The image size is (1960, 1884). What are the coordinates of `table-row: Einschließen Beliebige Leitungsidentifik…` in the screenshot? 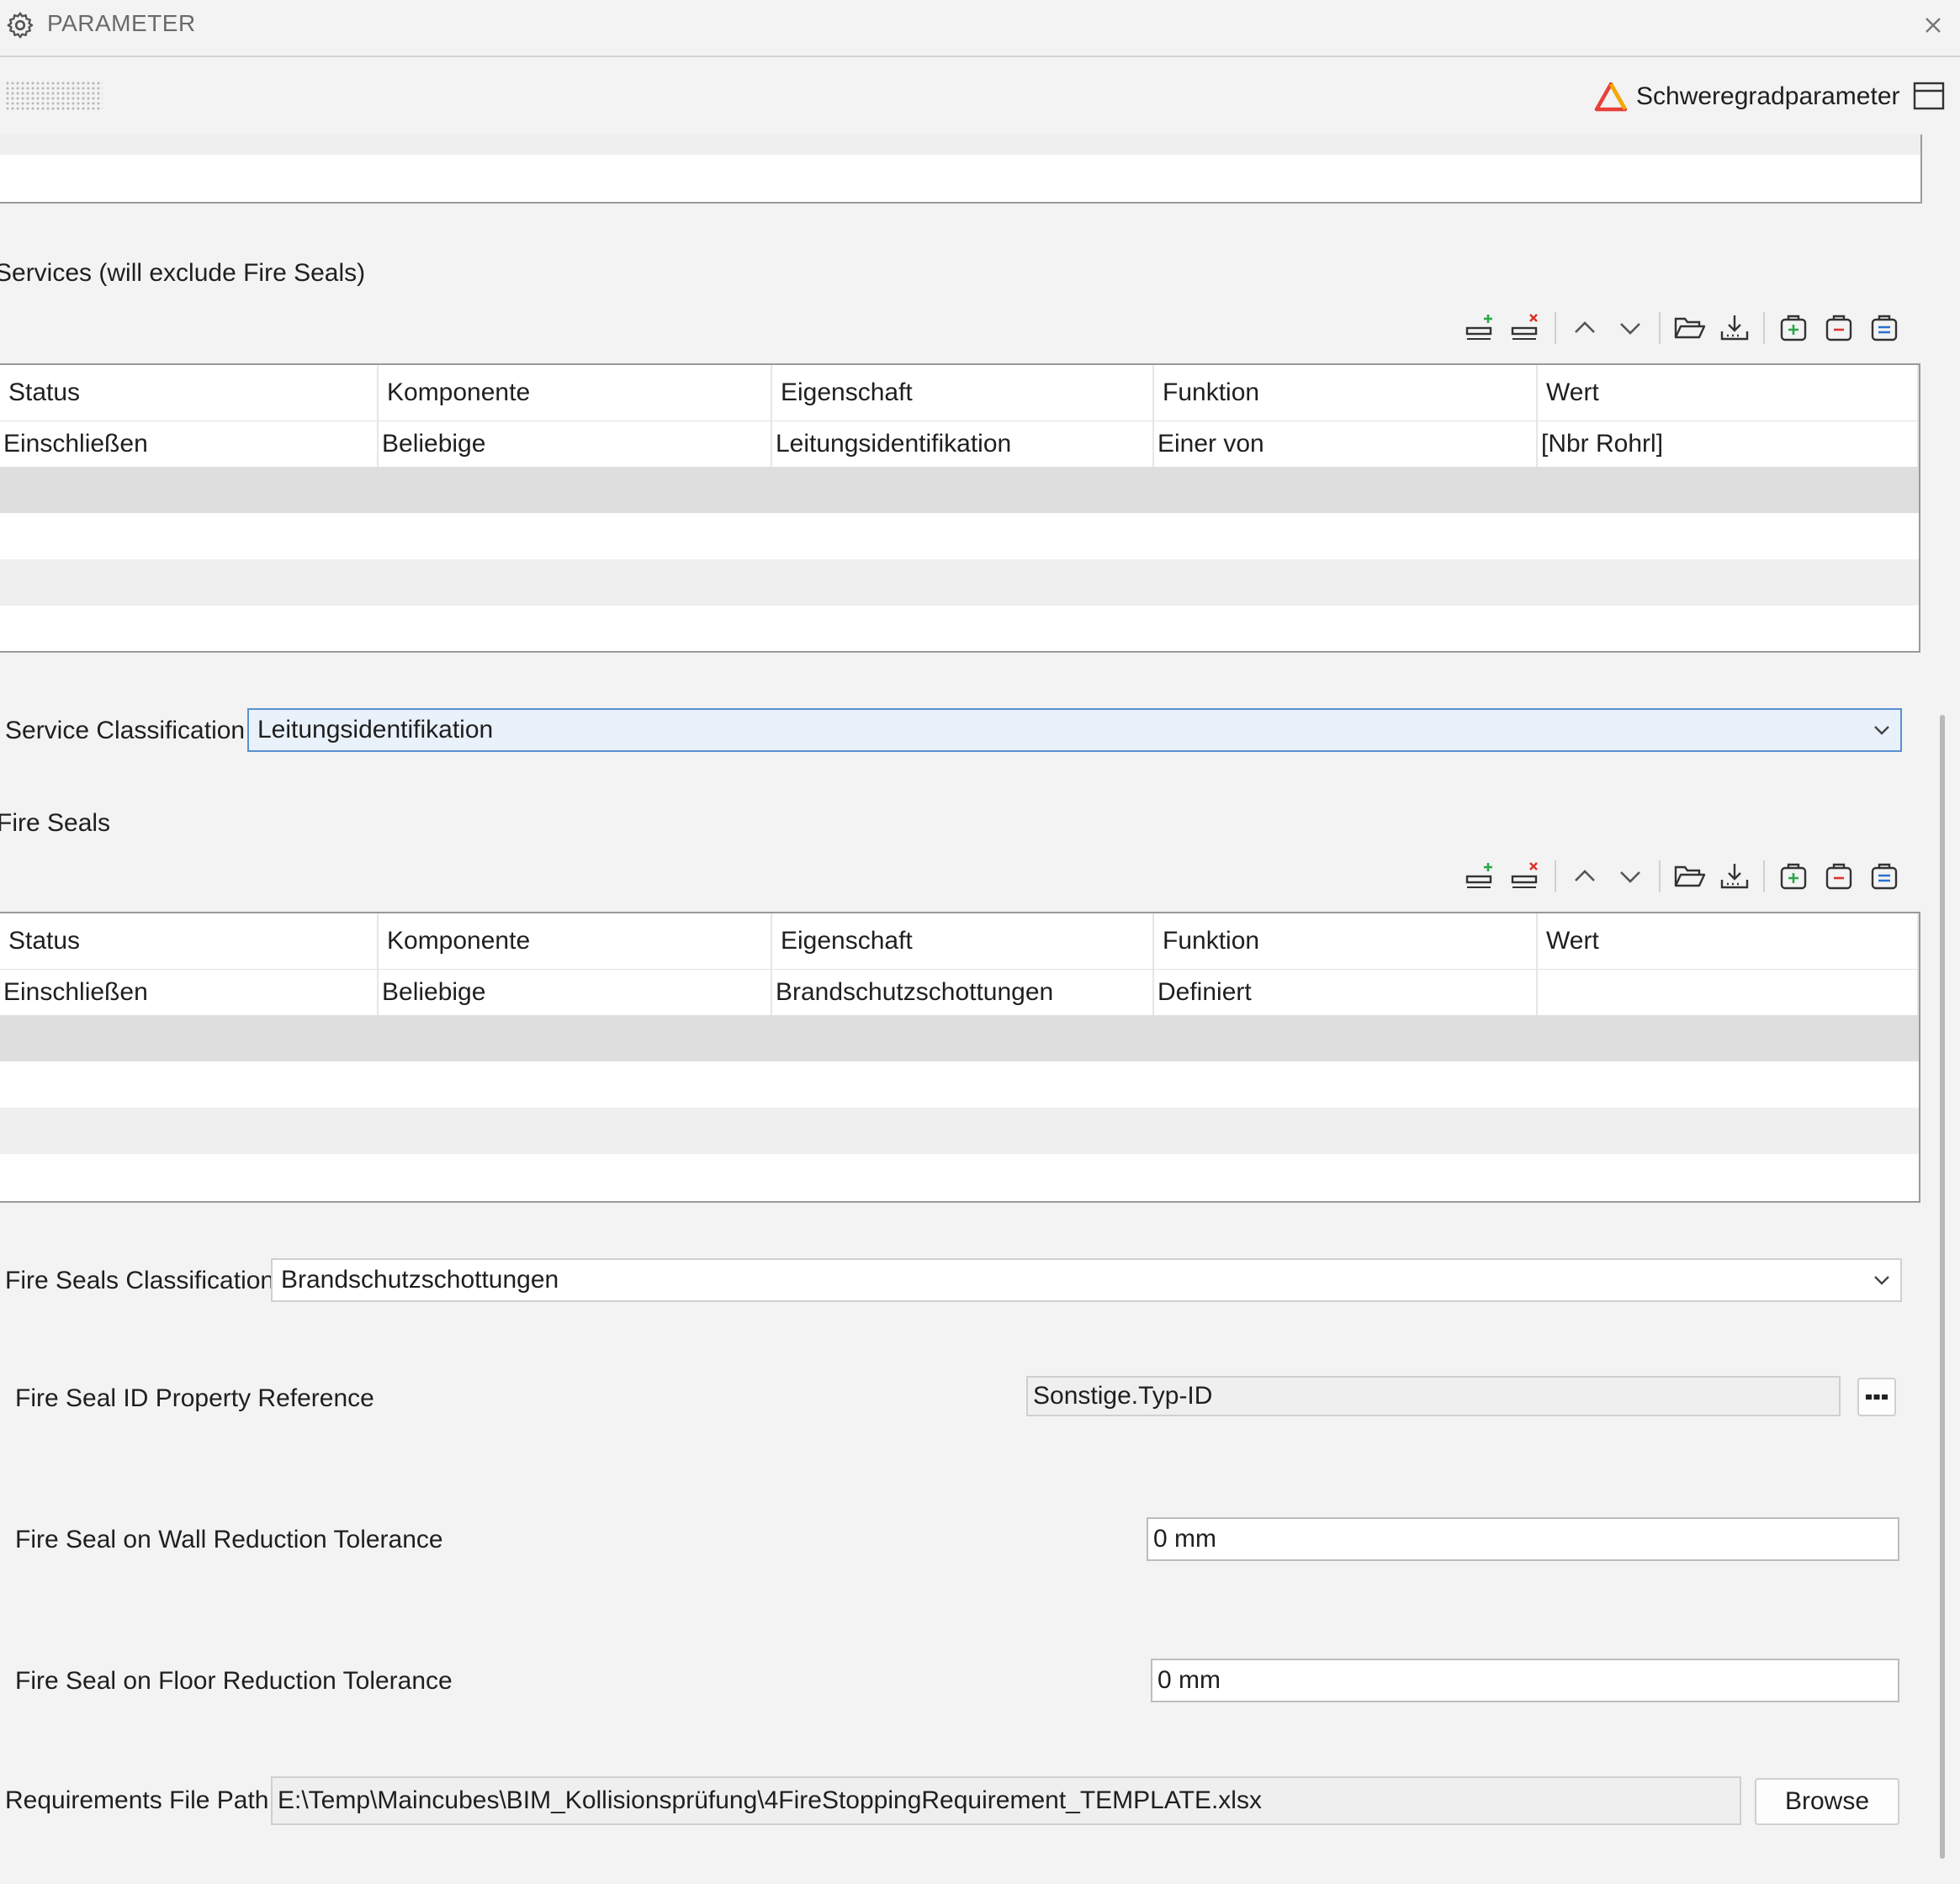 It's located at (959, 444).